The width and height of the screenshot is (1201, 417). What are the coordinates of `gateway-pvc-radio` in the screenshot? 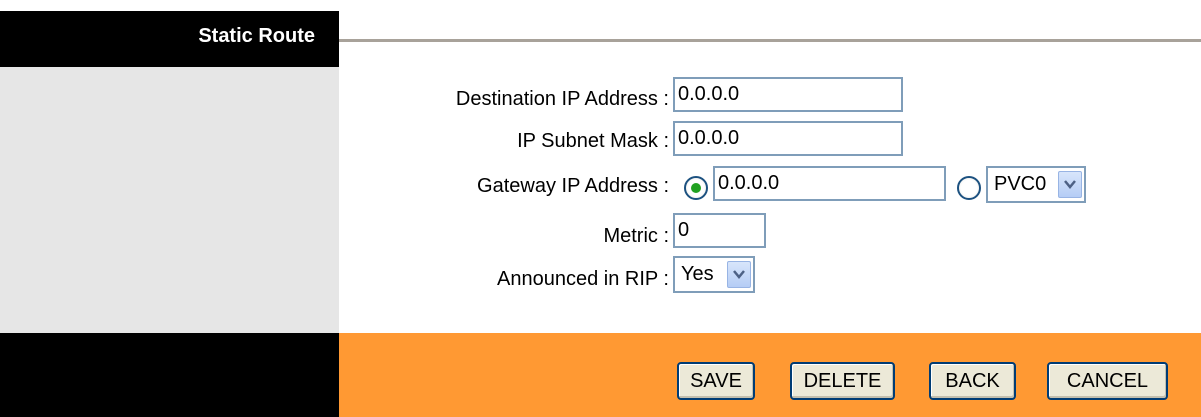 It's located at (969, 188).